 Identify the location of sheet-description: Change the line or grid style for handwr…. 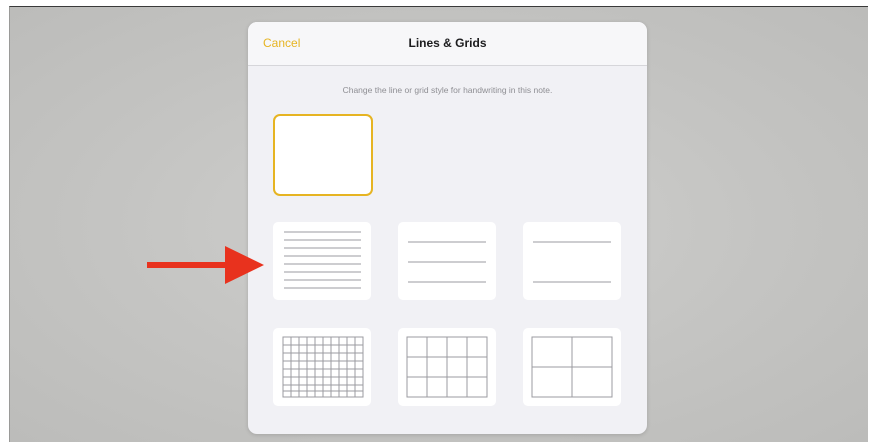
(447, 90).